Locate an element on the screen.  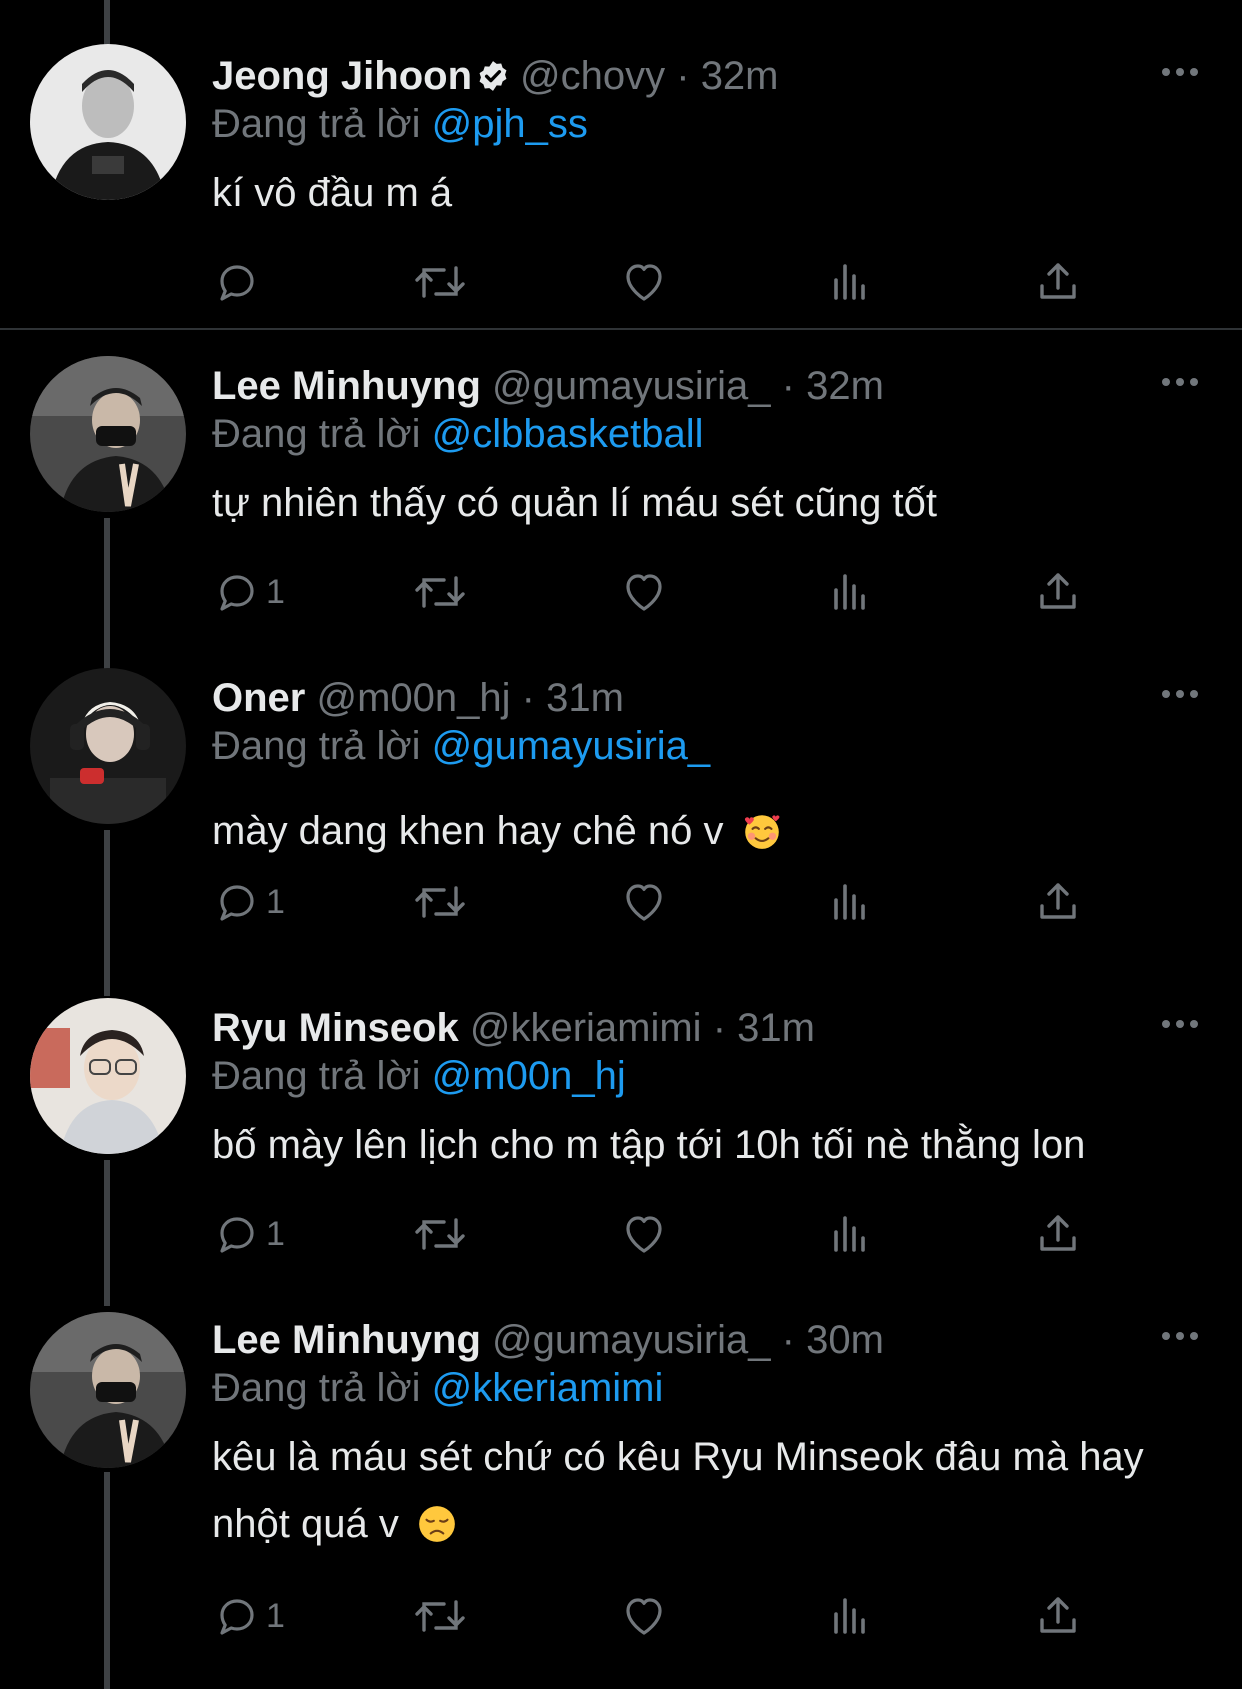
mention-link: @clbbasketball is located at coordinates (568, 434).